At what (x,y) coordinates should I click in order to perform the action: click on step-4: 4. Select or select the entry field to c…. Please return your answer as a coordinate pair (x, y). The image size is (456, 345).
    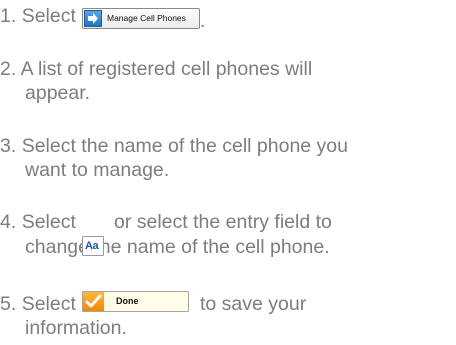
    Looking at the image, I should click on (225, 235).